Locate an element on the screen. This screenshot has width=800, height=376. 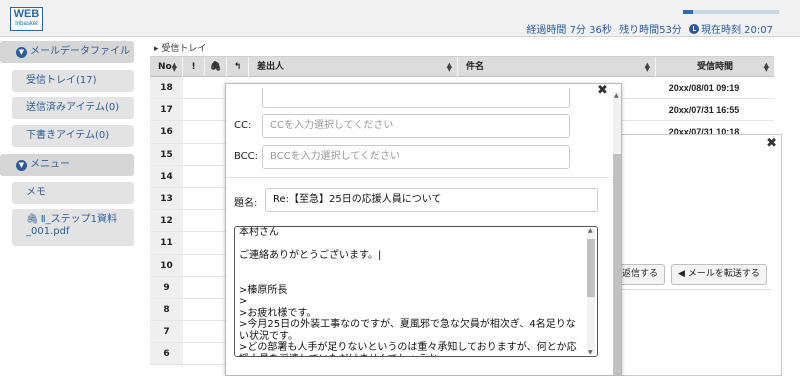
remaining-time: 残り時間53分 is located at coordinates (650, 30).